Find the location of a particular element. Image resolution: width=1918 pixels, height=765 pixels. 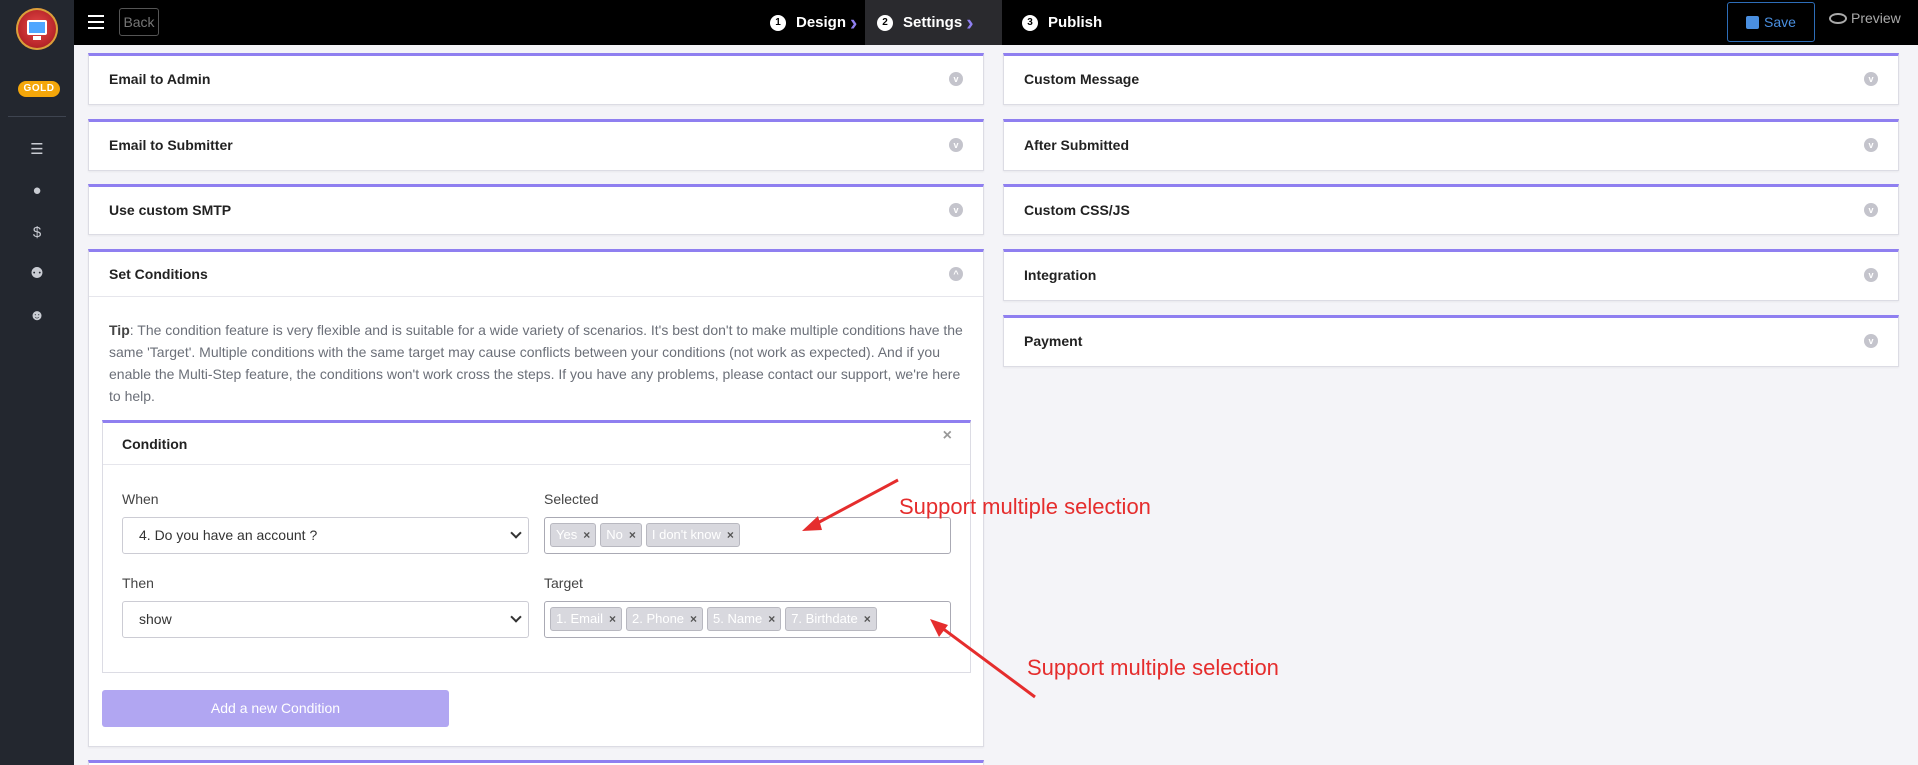

step-design: 1 Design › is located at coordinates (813, 22).